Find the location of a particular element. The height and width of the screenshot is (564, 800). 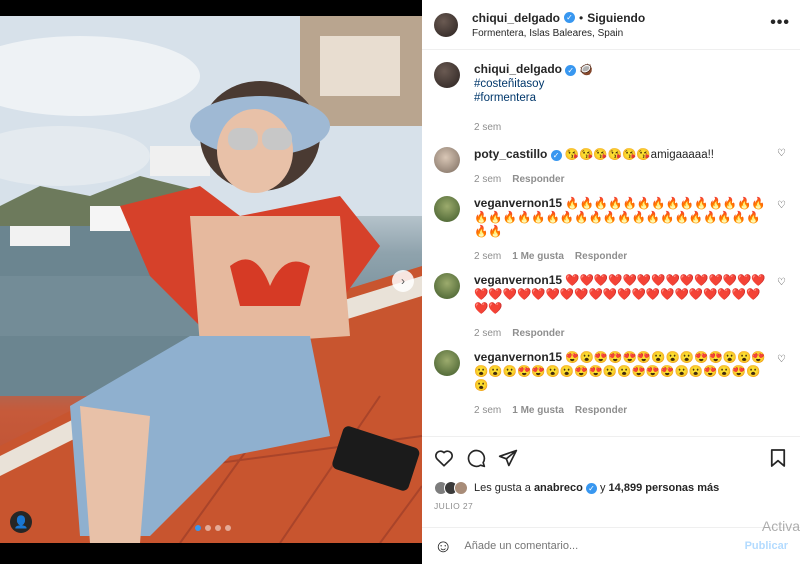

author-avatar is located at coordinates (446, 24).